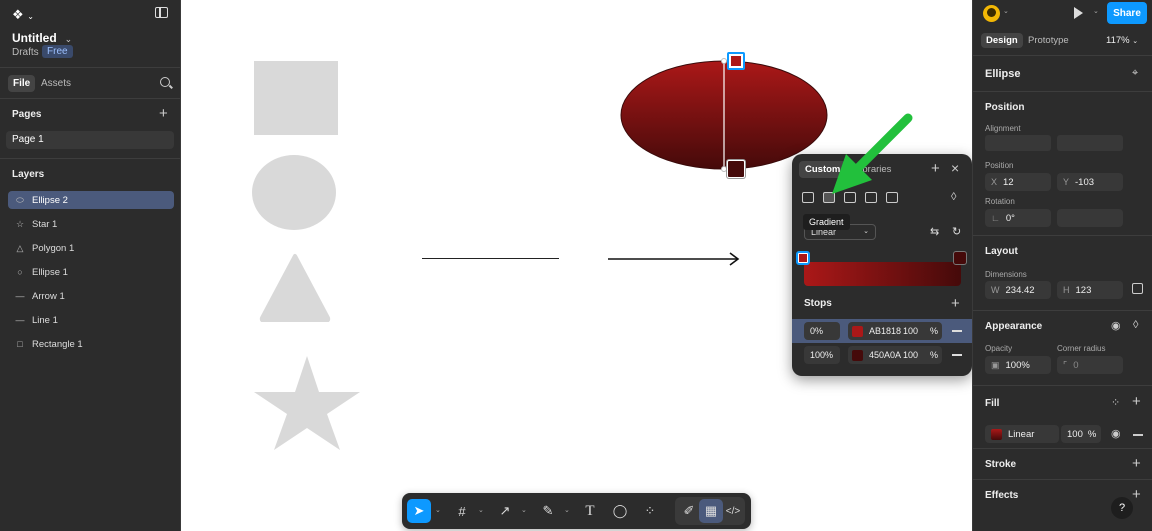  What do you see at coordinates (736, 61) in the screenshot?
I see `gradient-start-handle` at bounding box center [736, 61].